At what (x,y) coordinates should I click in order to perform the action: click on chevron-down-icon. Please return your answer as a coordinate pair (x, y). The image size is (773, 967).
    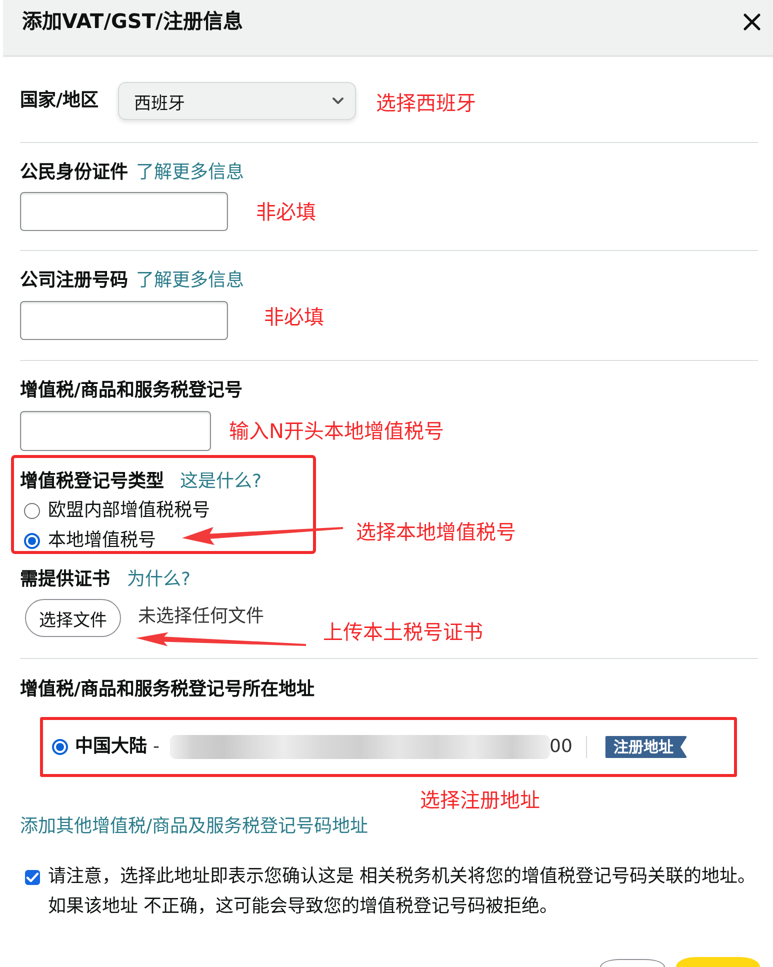
    Looking at the image, I should click on (338, 101).